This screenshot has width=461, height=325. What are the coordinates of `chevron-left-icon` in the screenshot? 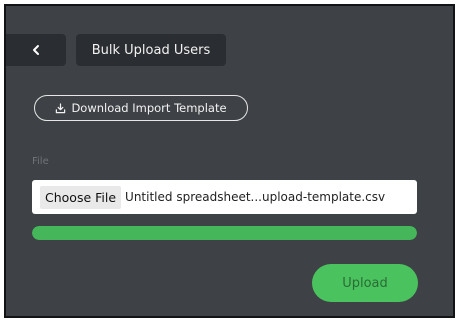 It's located at (36, 50).